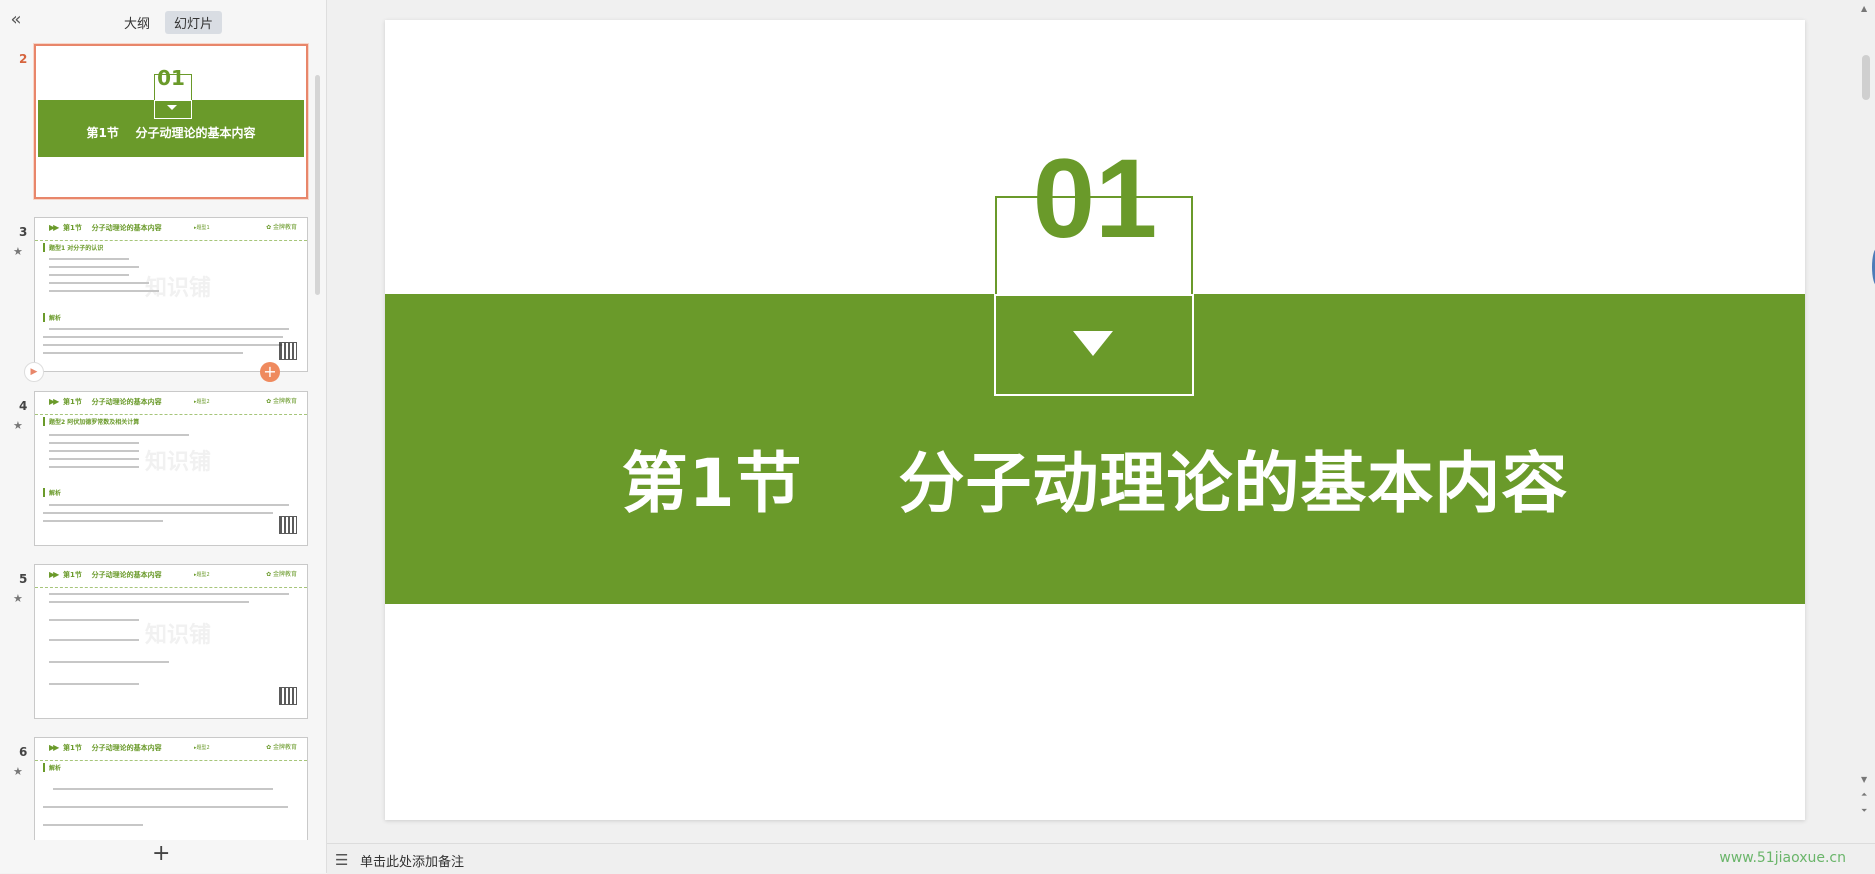 The image size is (1875, 874). Describe the element at coordinates (23, 406) in the screenshot. I see `slide-number: 4` at that location.